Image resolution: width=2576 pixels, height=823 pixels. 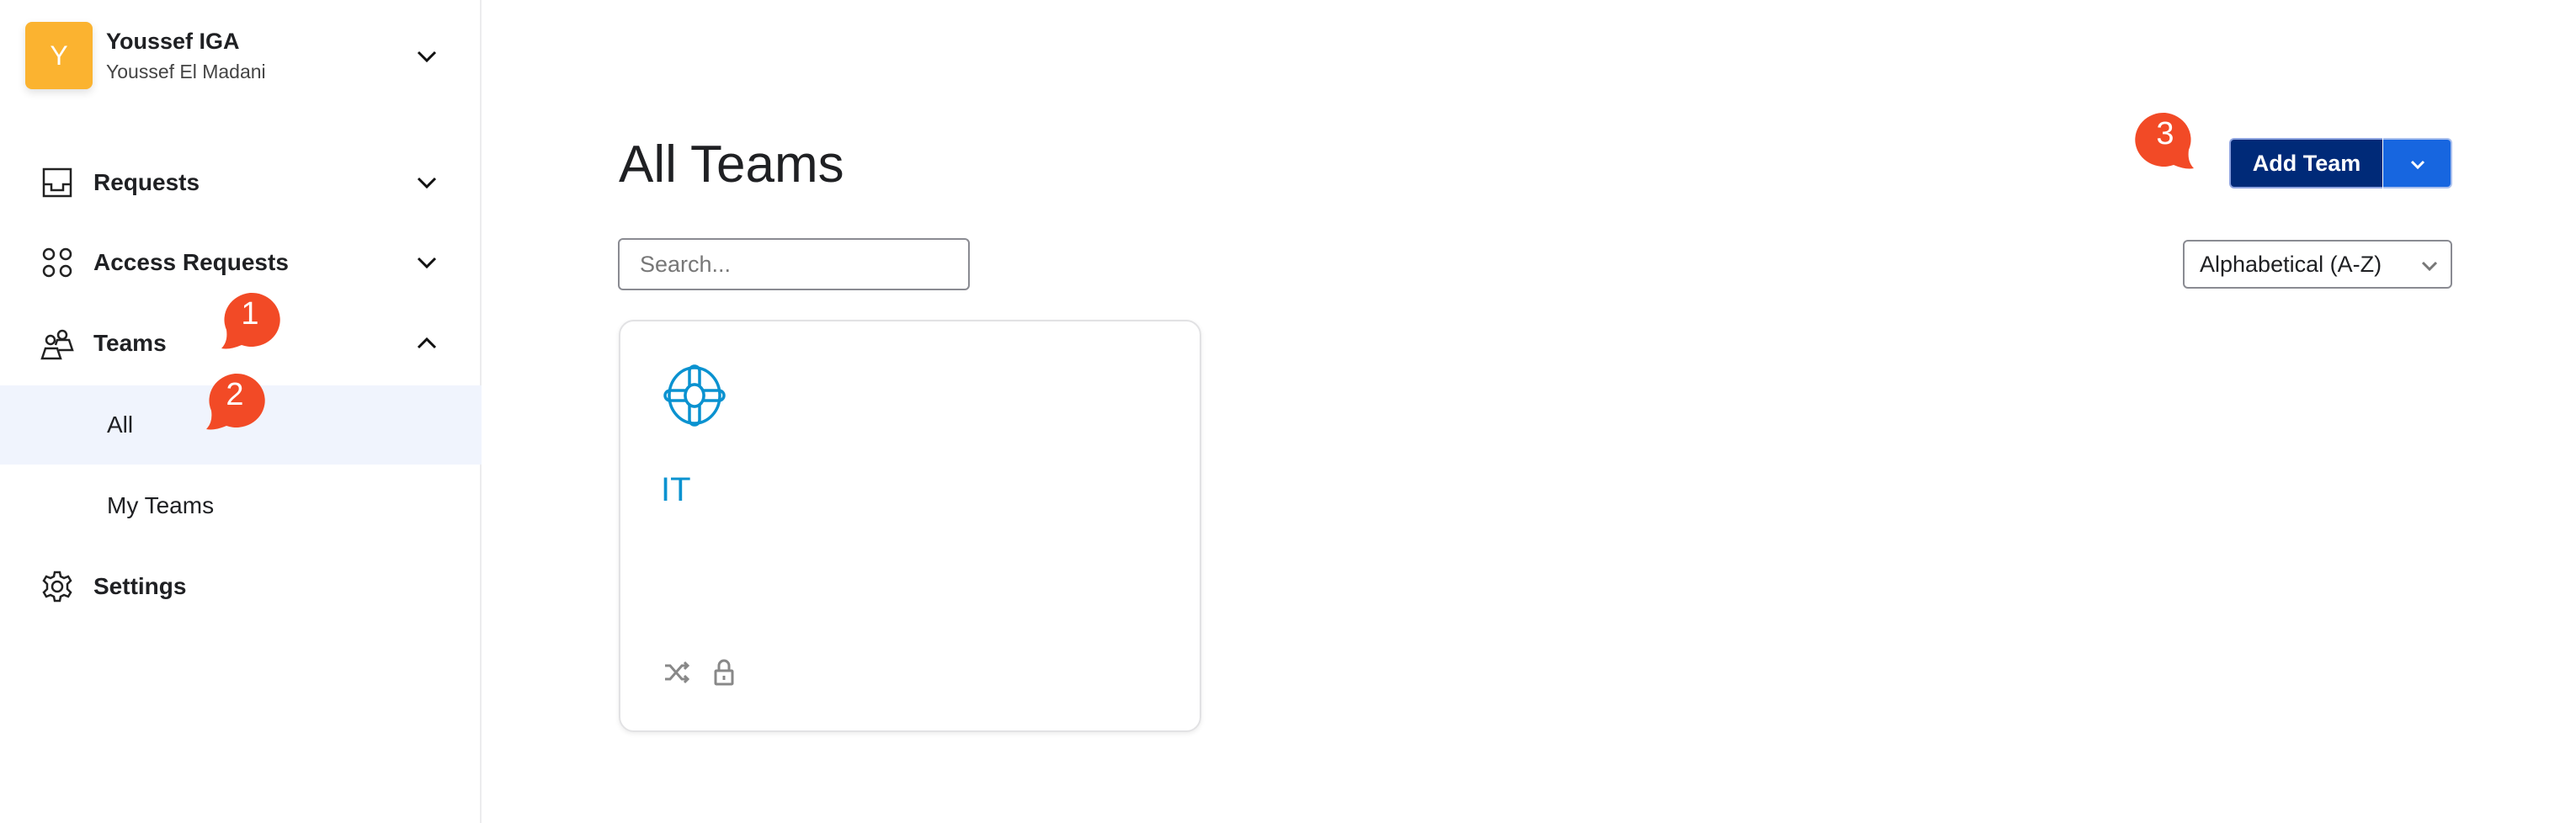 I want to click on add-team-dropdown-button, so click(x=2418, y=163).